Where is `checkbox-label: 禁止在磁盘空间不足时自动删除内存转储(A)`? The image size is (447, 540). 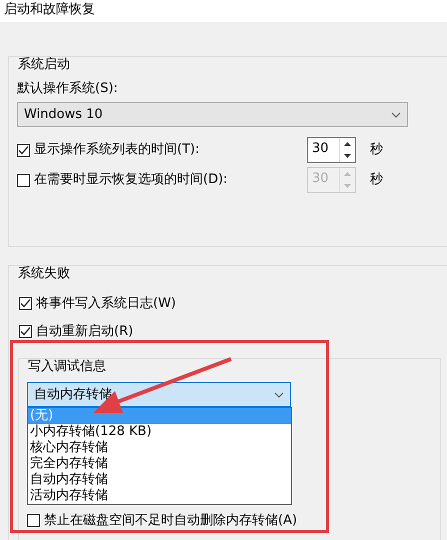 checkbox-label: 禁止在磁盘空间不足时自动删除内存转储(A) is located at coordinates (171, 521).